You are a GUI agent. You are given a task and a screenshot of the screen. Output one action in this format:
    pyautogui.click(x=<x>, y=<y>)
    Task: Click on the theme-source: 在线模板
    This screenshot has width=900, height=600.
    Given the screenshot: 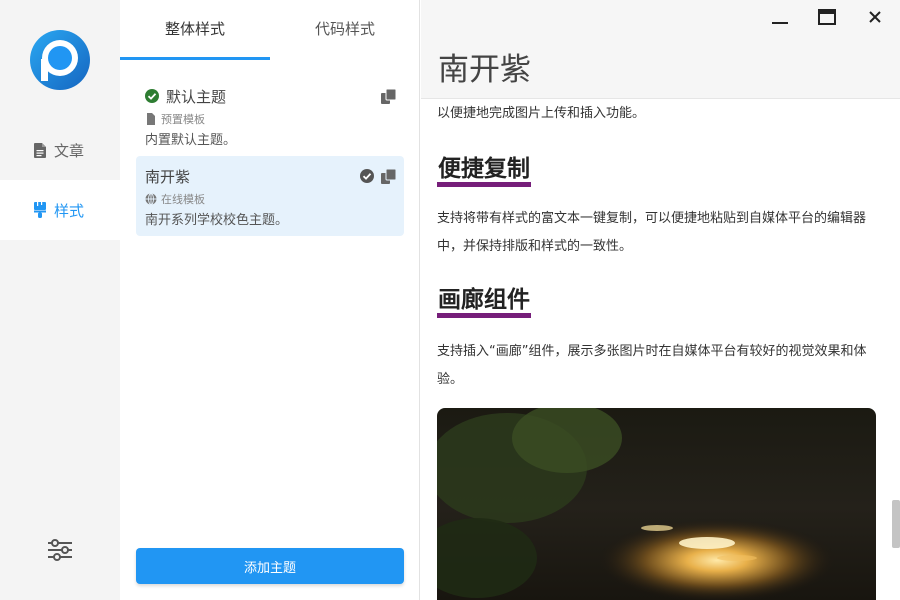 What is the action you would take?
    pyautogui.click(x=183, y=199)
    